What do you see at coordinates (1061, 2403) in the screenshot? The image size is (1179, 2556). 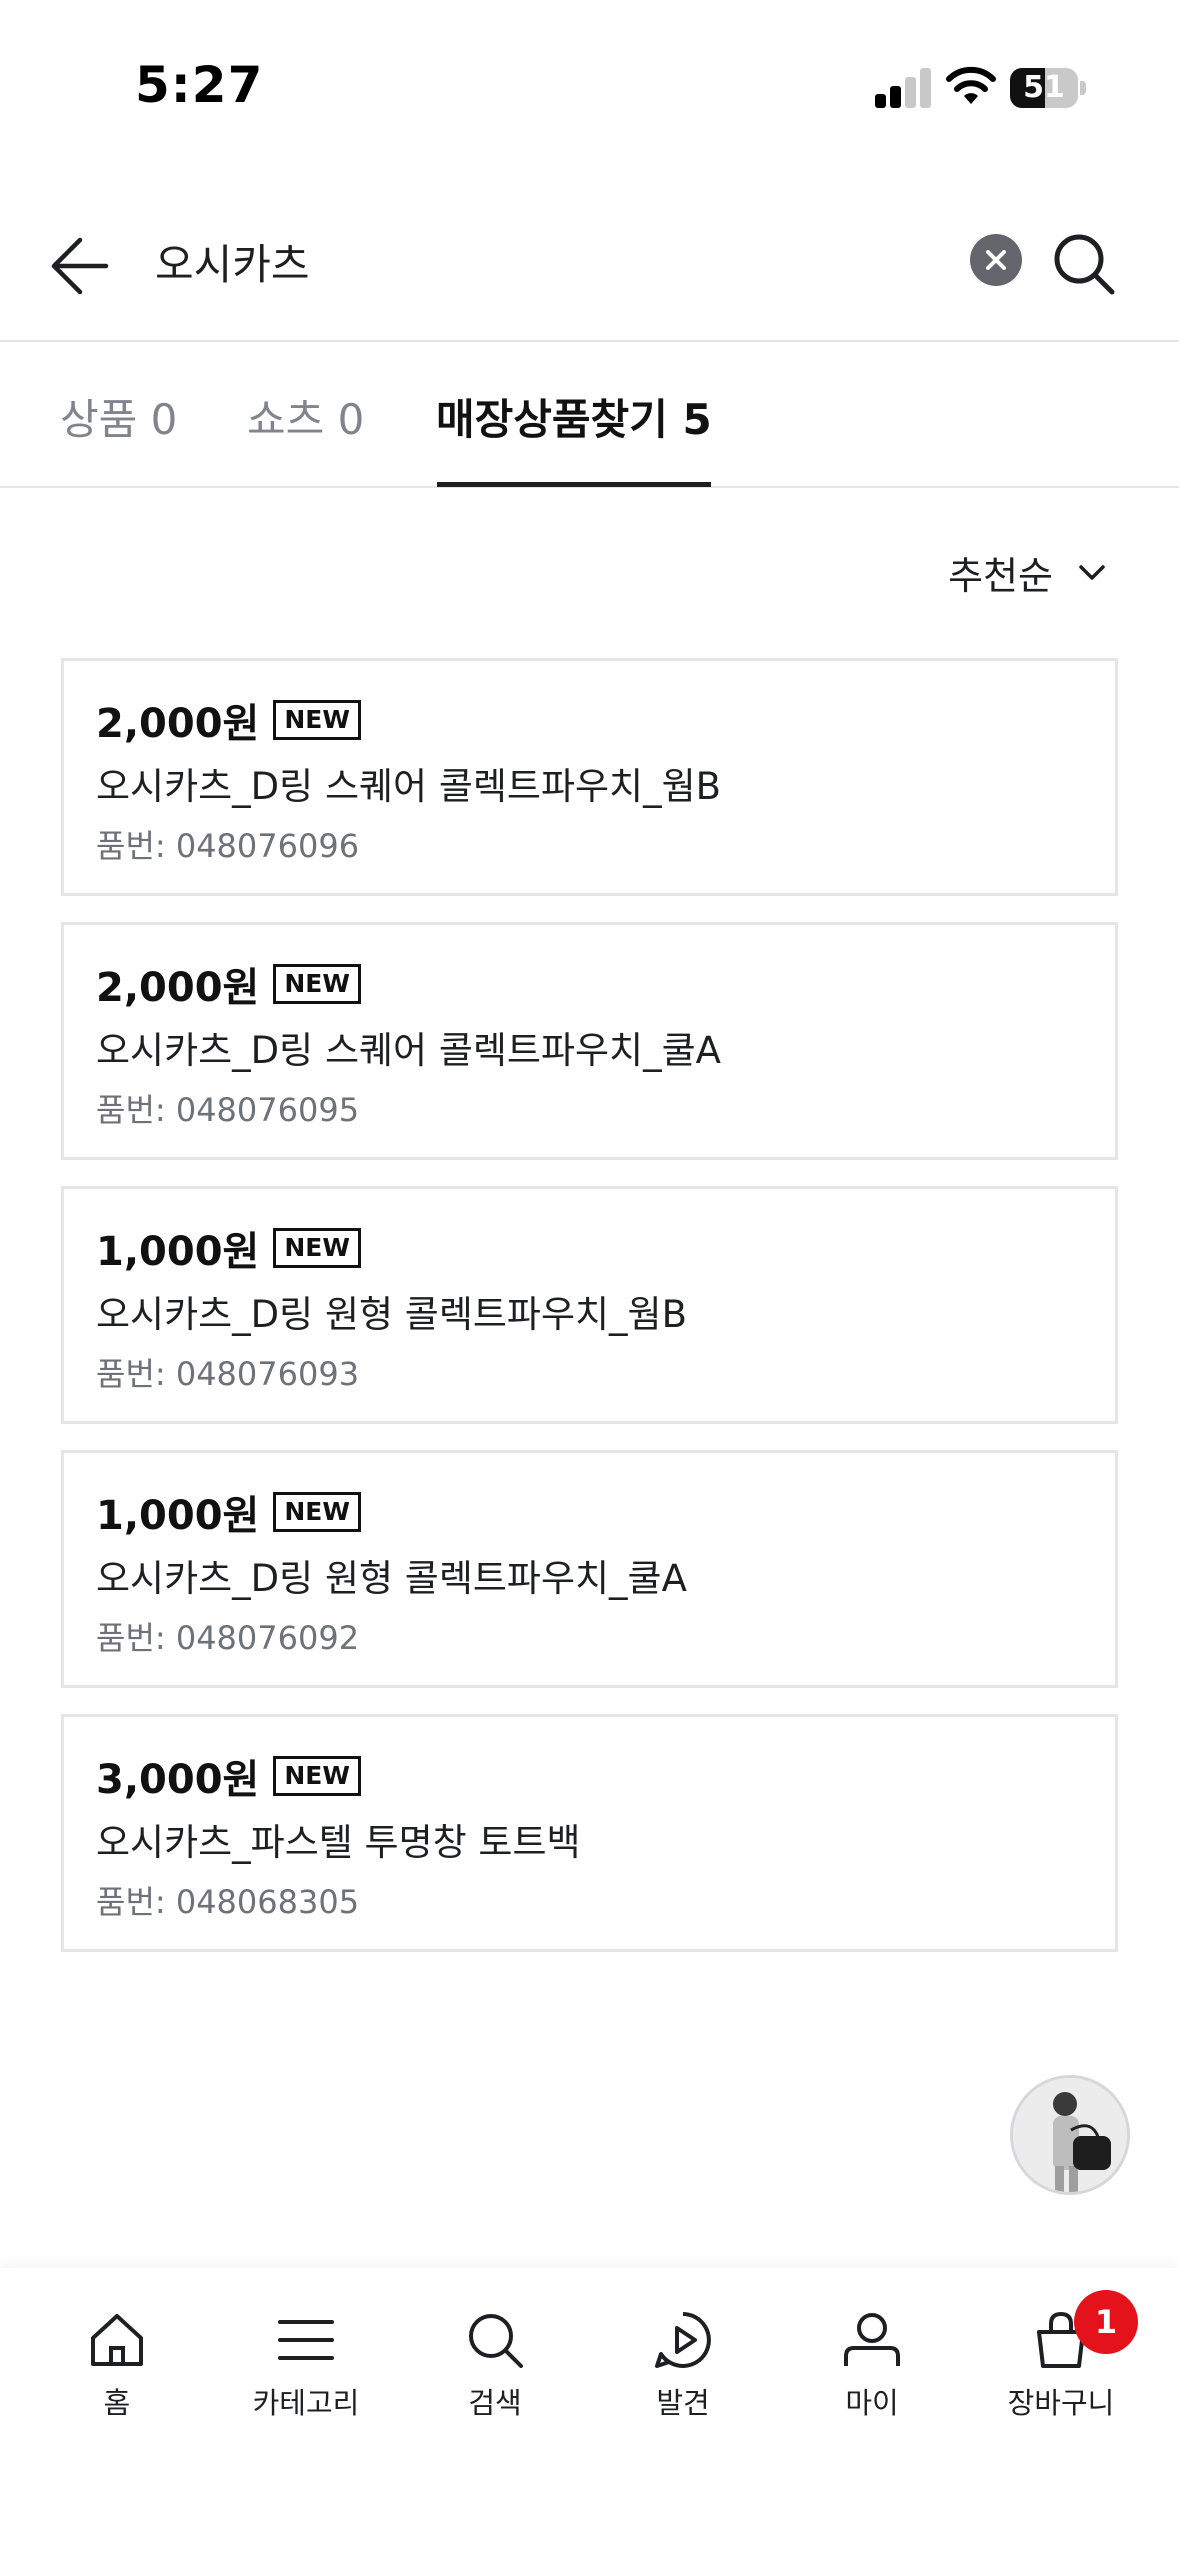 I see `nav-cart-label: 장바구니` at bounding box center [1061, 2403].